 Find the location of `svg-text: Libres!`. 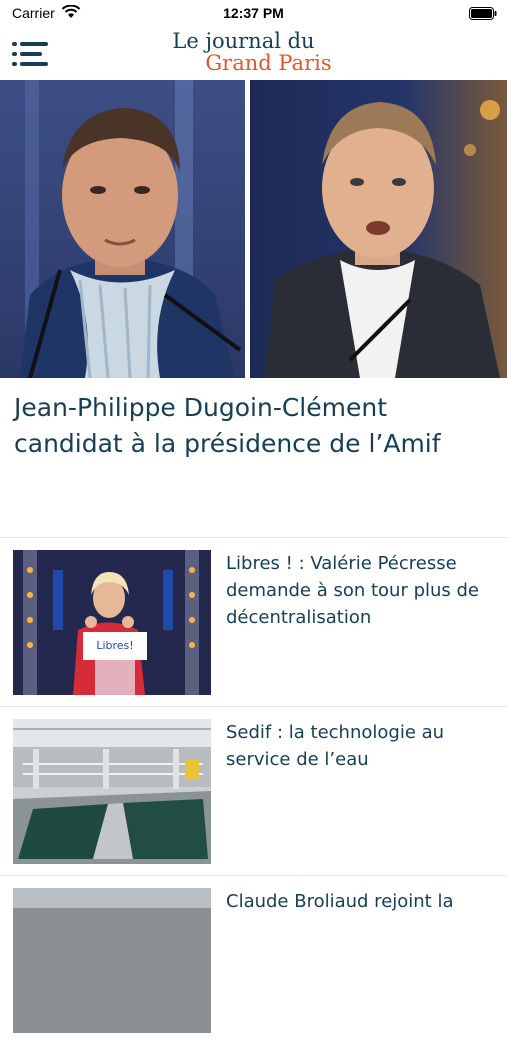

svg-text: Libres! is located at coordinates (114, 645).